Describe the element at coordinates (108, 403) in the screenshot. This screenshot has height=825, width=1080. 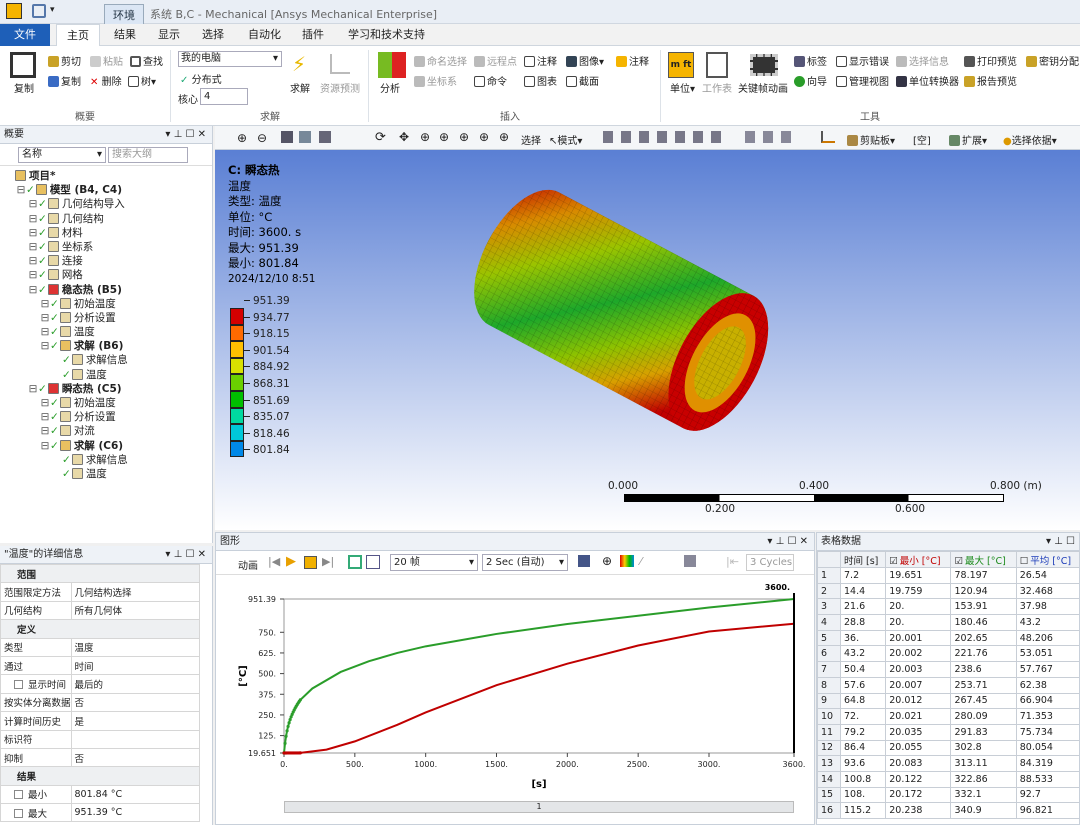
I see `tree-item: ⊟✓ 初始温度` at that location.